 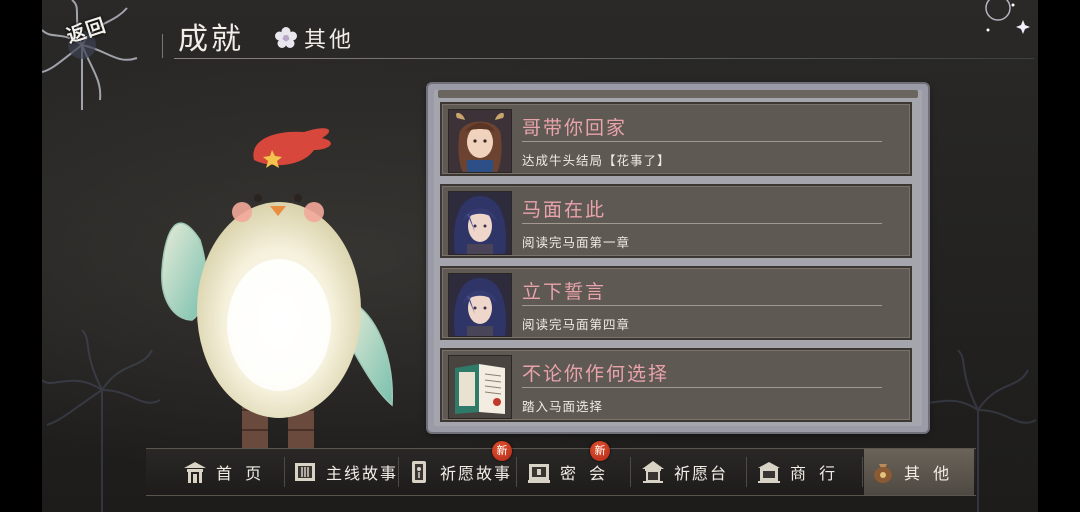 I want to click on nav-shop: 商 行, so click(x=806, y=472).